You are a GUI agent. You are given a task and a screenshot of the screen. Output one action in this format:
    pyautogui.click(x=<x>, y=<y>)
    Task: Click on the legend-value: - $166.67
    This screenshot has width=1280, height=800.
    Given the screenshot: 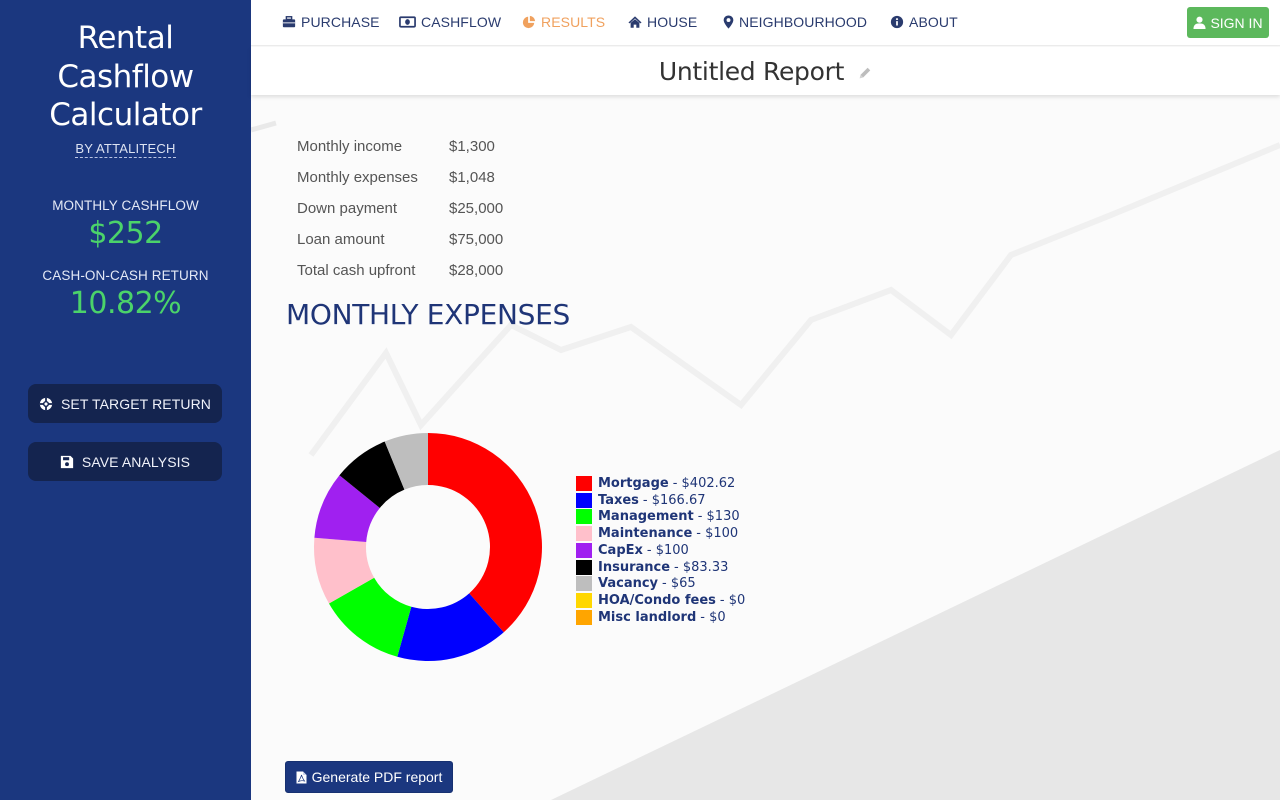 What is the action you would take?
    pyautogui.click(x=674, y=500)
    